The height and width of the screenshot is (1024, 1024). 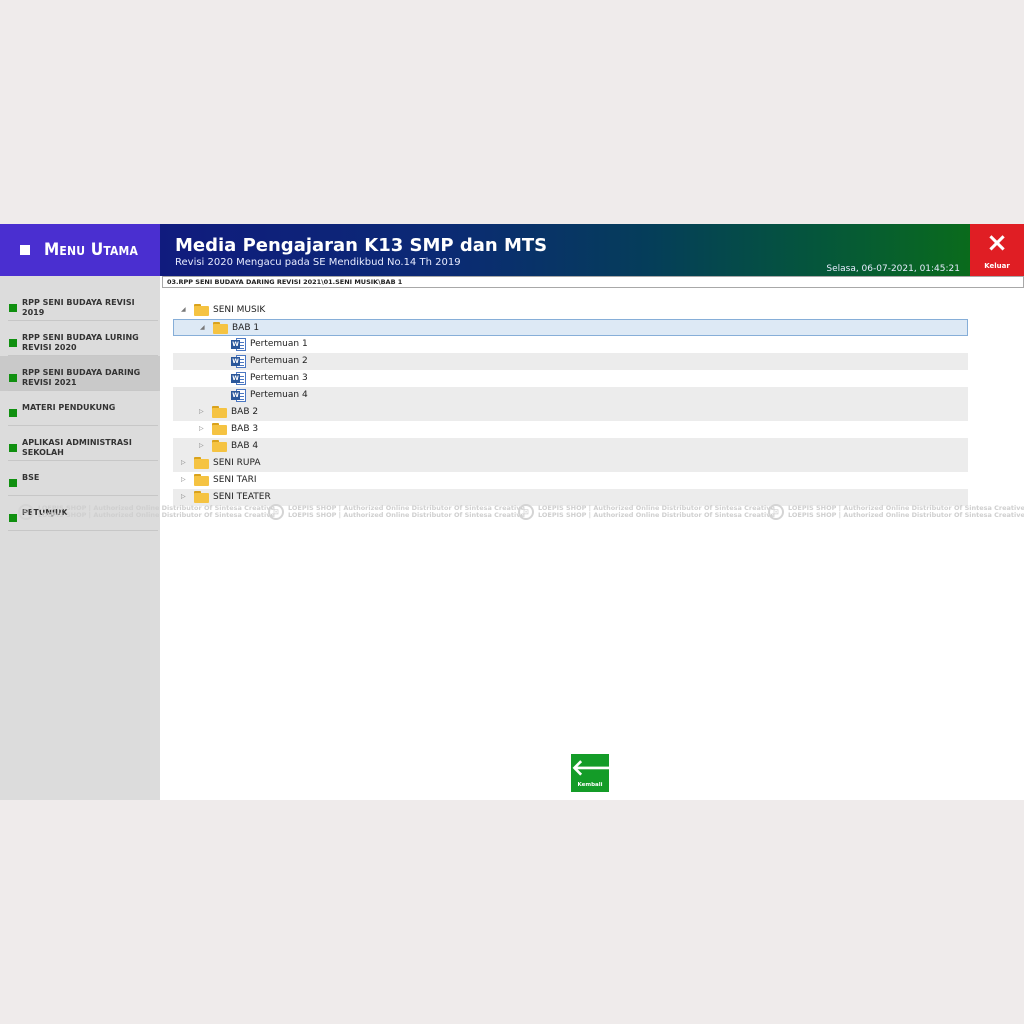 What do you see at coordinates (25, 250) in the screenshot?
I see `menu-square-icon` at bounding box center [25, 250].